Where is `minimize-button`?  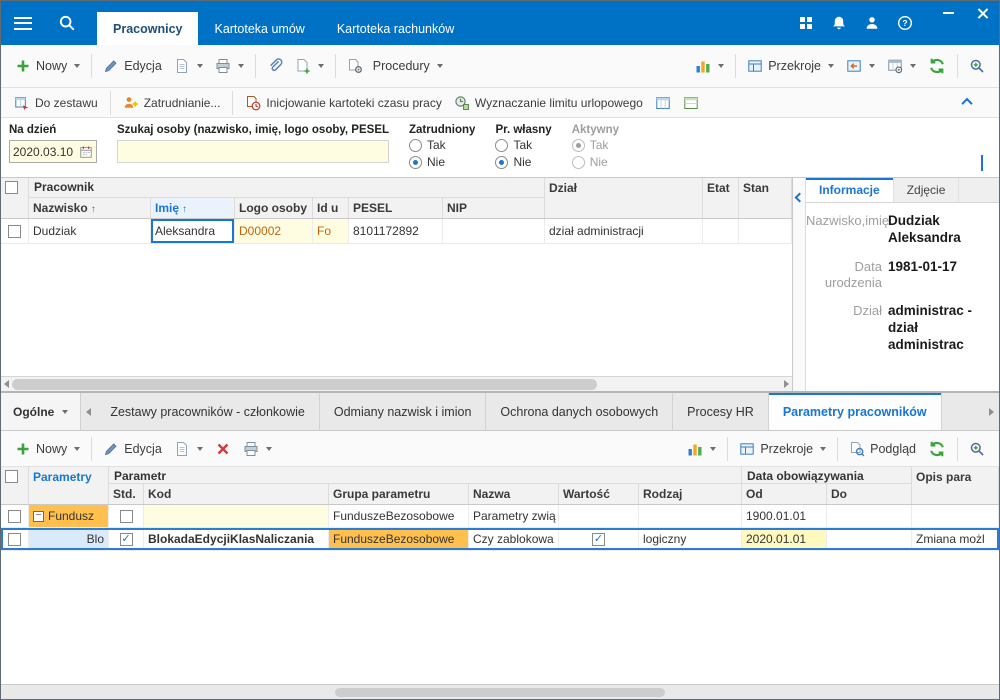 minimize-button is located at coordinates (948, 13).